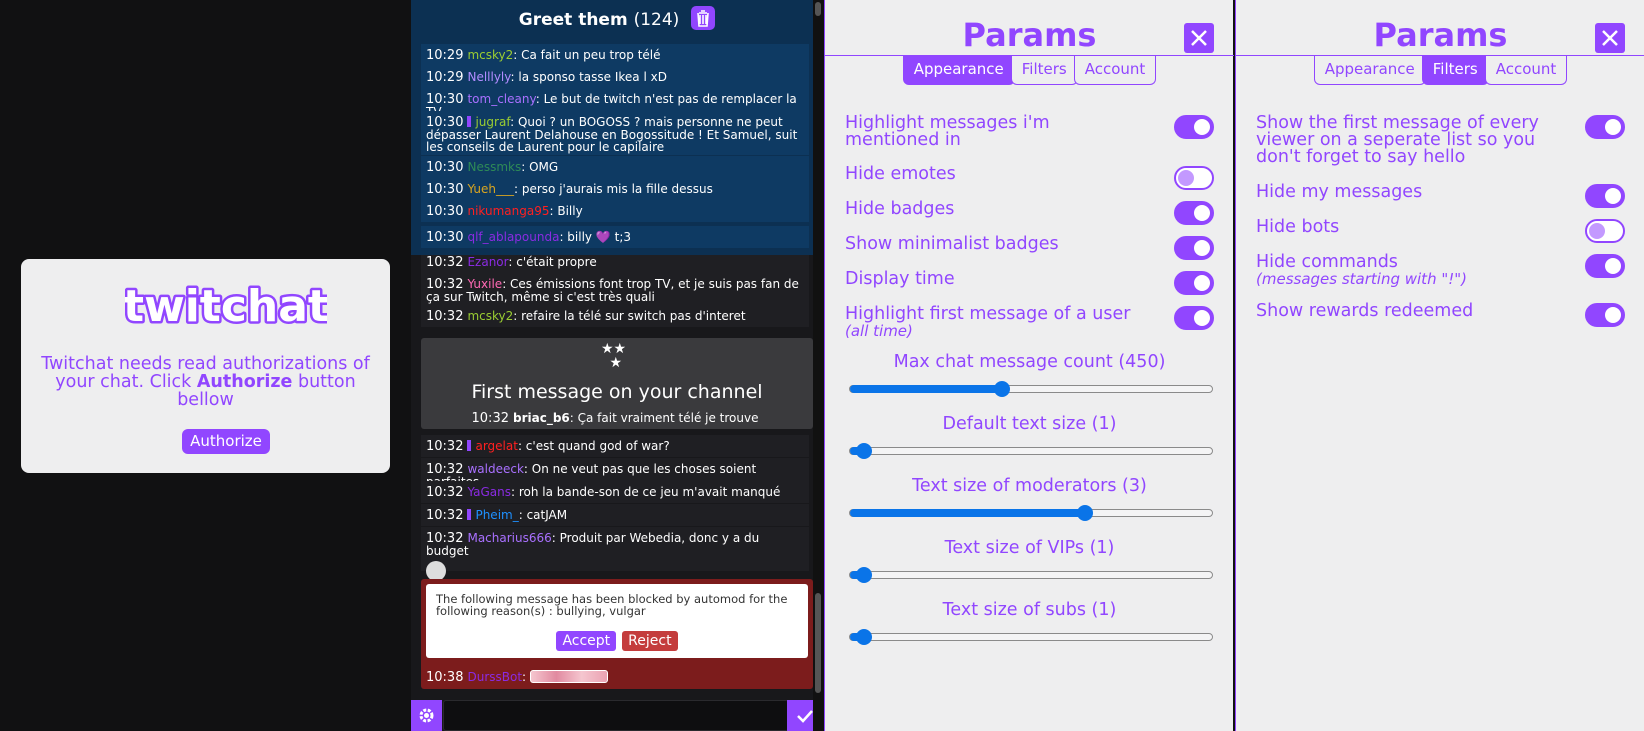  Describe the element at coordinates (587, 55) in the screenshot. I see `message-text: : Ca fait un peu trop télé` at that location.